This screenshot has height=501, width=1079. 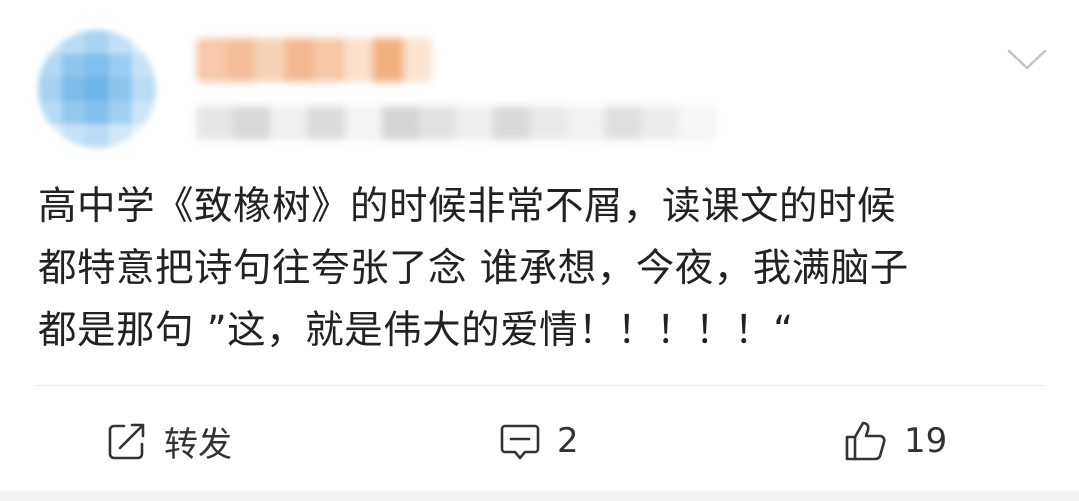 What do you see at coordinates (520, 441) in the screenshot?
I see `comment-bubble-icon` at bounding box center [520, 441].